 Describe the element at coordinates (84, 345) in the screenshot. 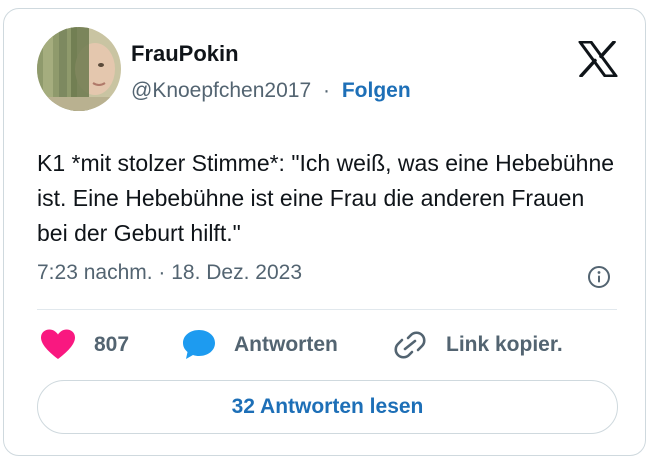

I see `like-button: 807` at that location.